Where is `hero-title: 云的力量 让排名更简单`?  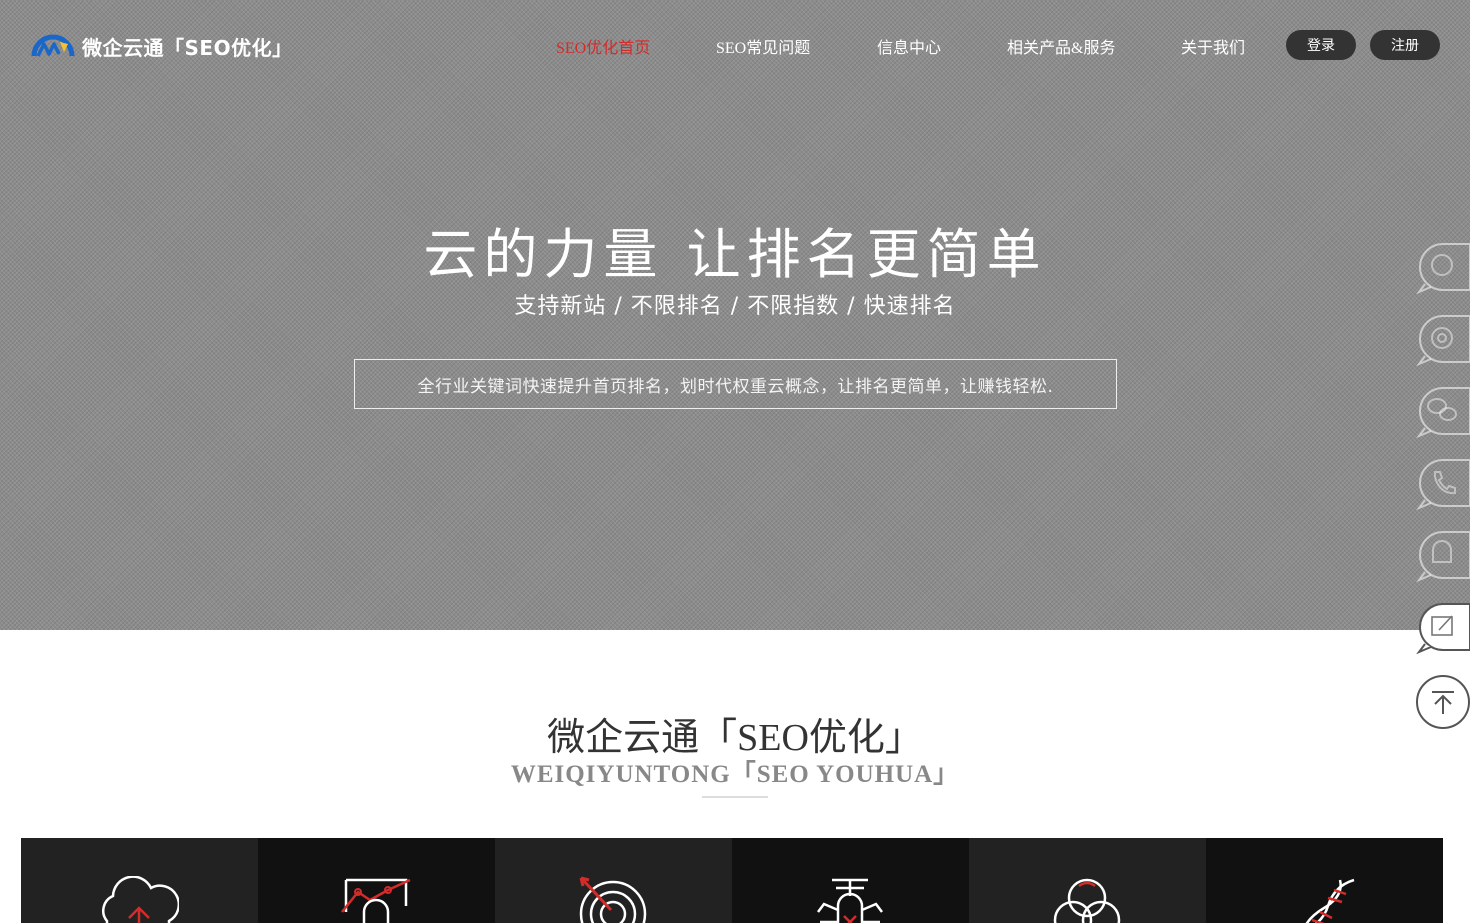 hero-title: 云的力量 让排名更简单 is located at coordinates (735, 254).